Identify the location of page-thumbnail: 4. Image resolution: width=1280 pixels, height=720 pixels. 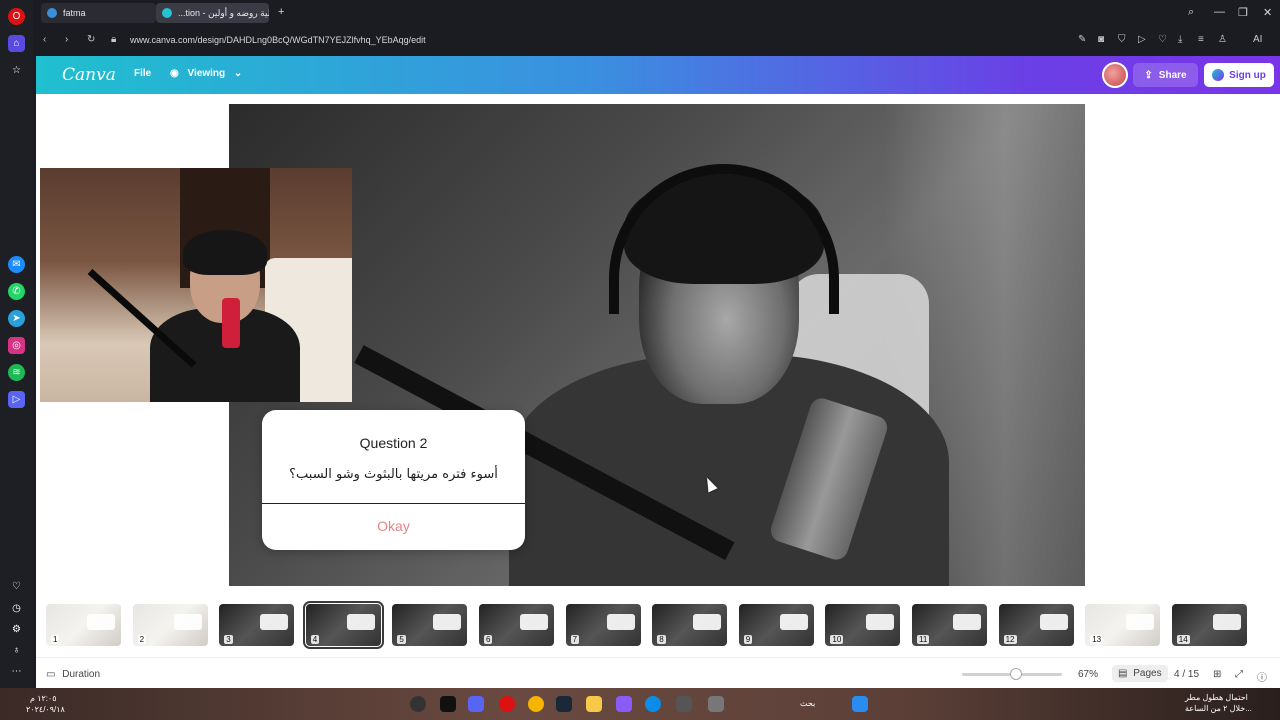
(343, 625).